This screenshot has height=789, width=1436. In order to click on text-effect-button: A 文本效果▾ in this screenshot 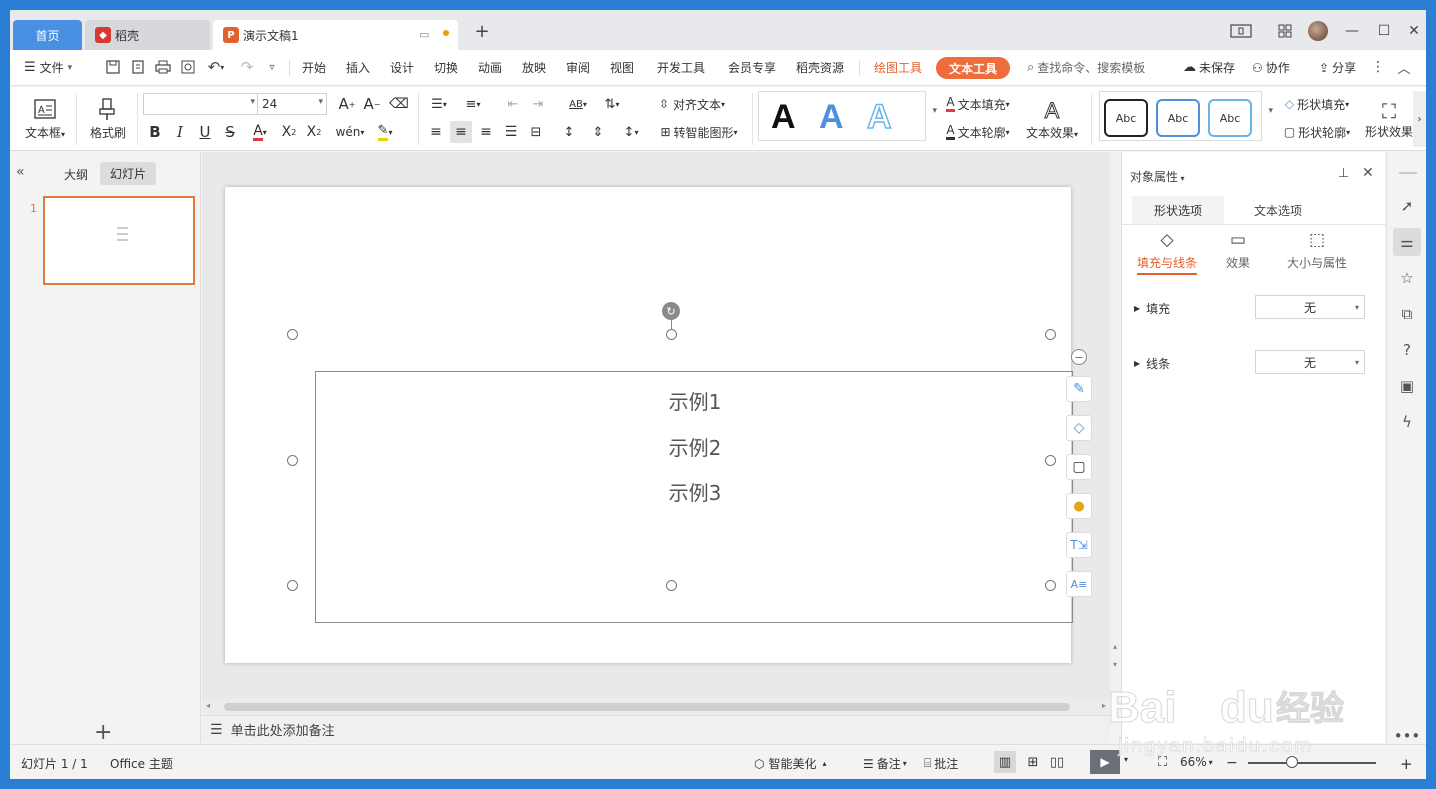, I will do `click(1052, 119)`.